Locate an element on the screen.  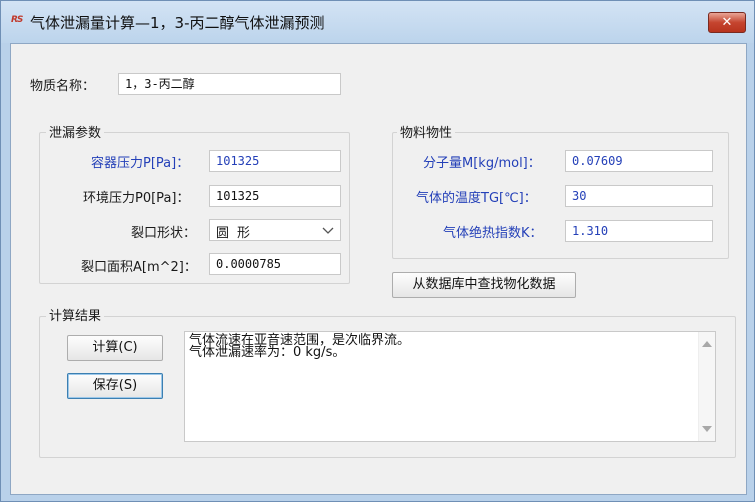
scroll-down-icon is located at coordinates (707, 429).